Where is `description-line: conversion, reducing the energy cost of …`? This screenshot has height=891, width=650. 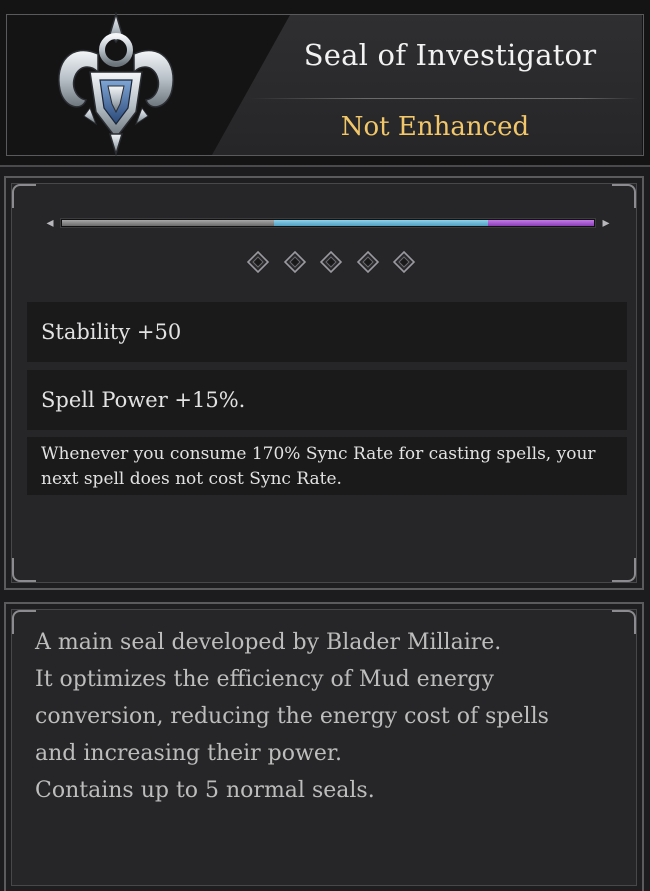
description-line: conversion, reducing the energy cost of … is located at coordinates (292, 716).